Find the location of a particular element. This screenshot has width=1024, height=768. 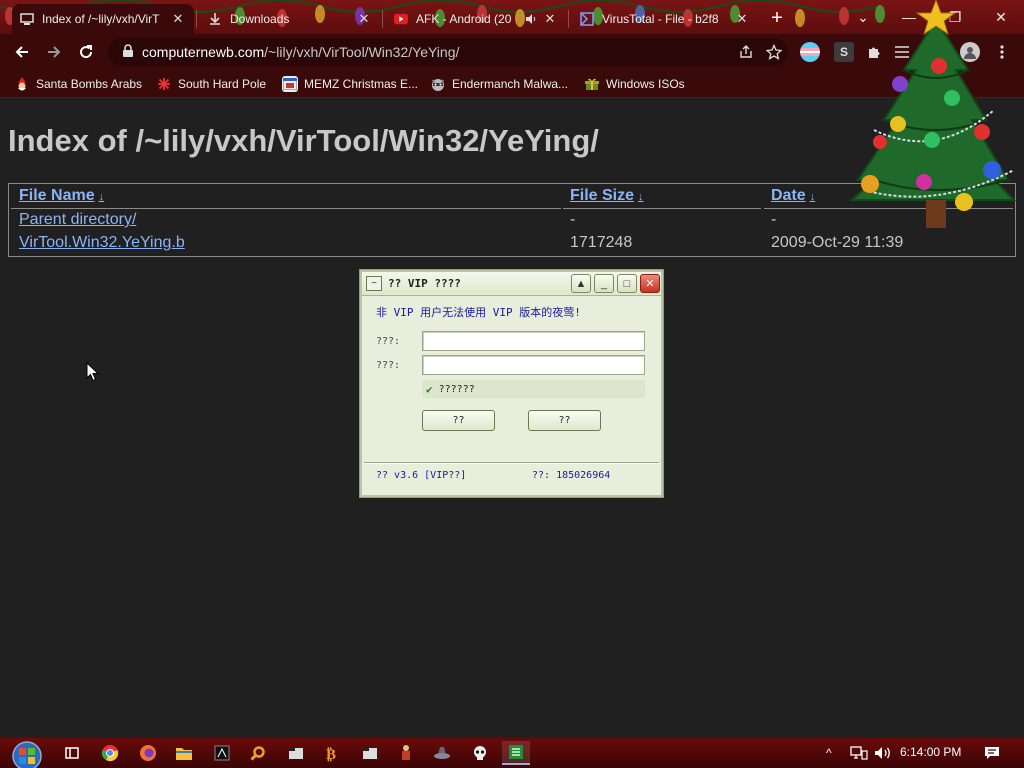

folder-app2-icon is located at coordinates (370, 753).